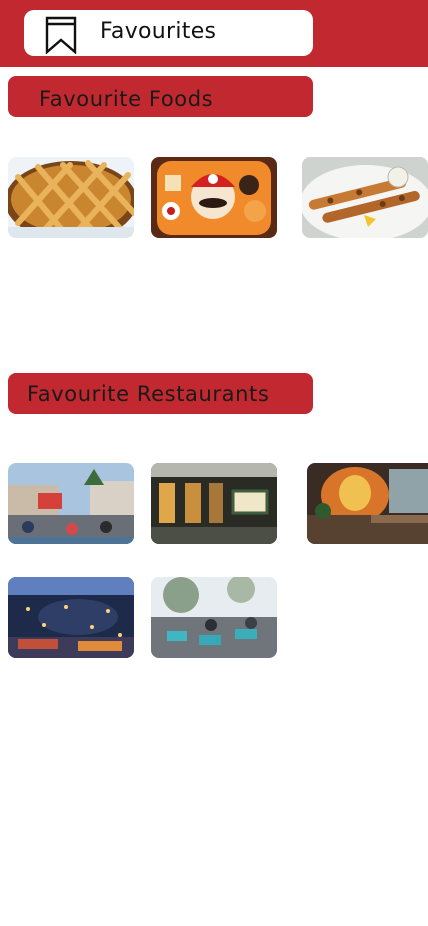 The height and width of the screenshot is (926, 428). I want to click on section-header-foods: Favourite Foods, so click(160, 96).